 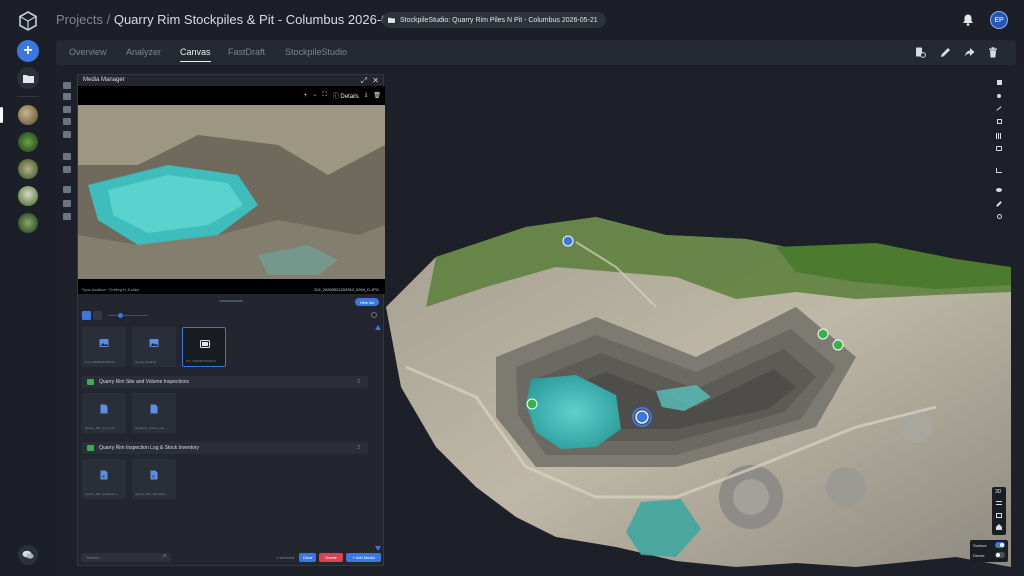 What do you see at coordinates (225, 382) in the screenshot?
I see `media-group-header: Quarry Rim Site and Volume Inspections 2` at bounding box center [225, 382].